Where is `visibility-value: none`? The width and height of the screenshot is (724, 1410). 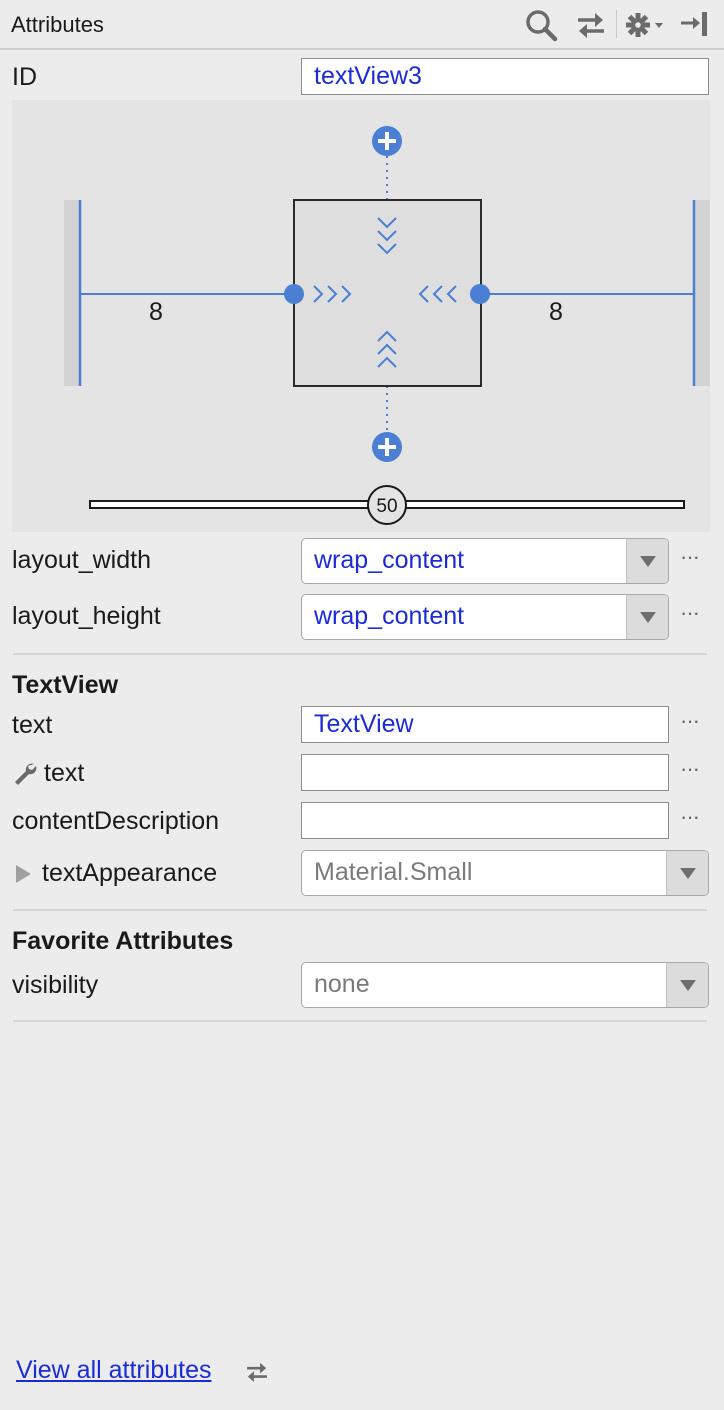 visibility-value: none is located at coordinates (342, 984).